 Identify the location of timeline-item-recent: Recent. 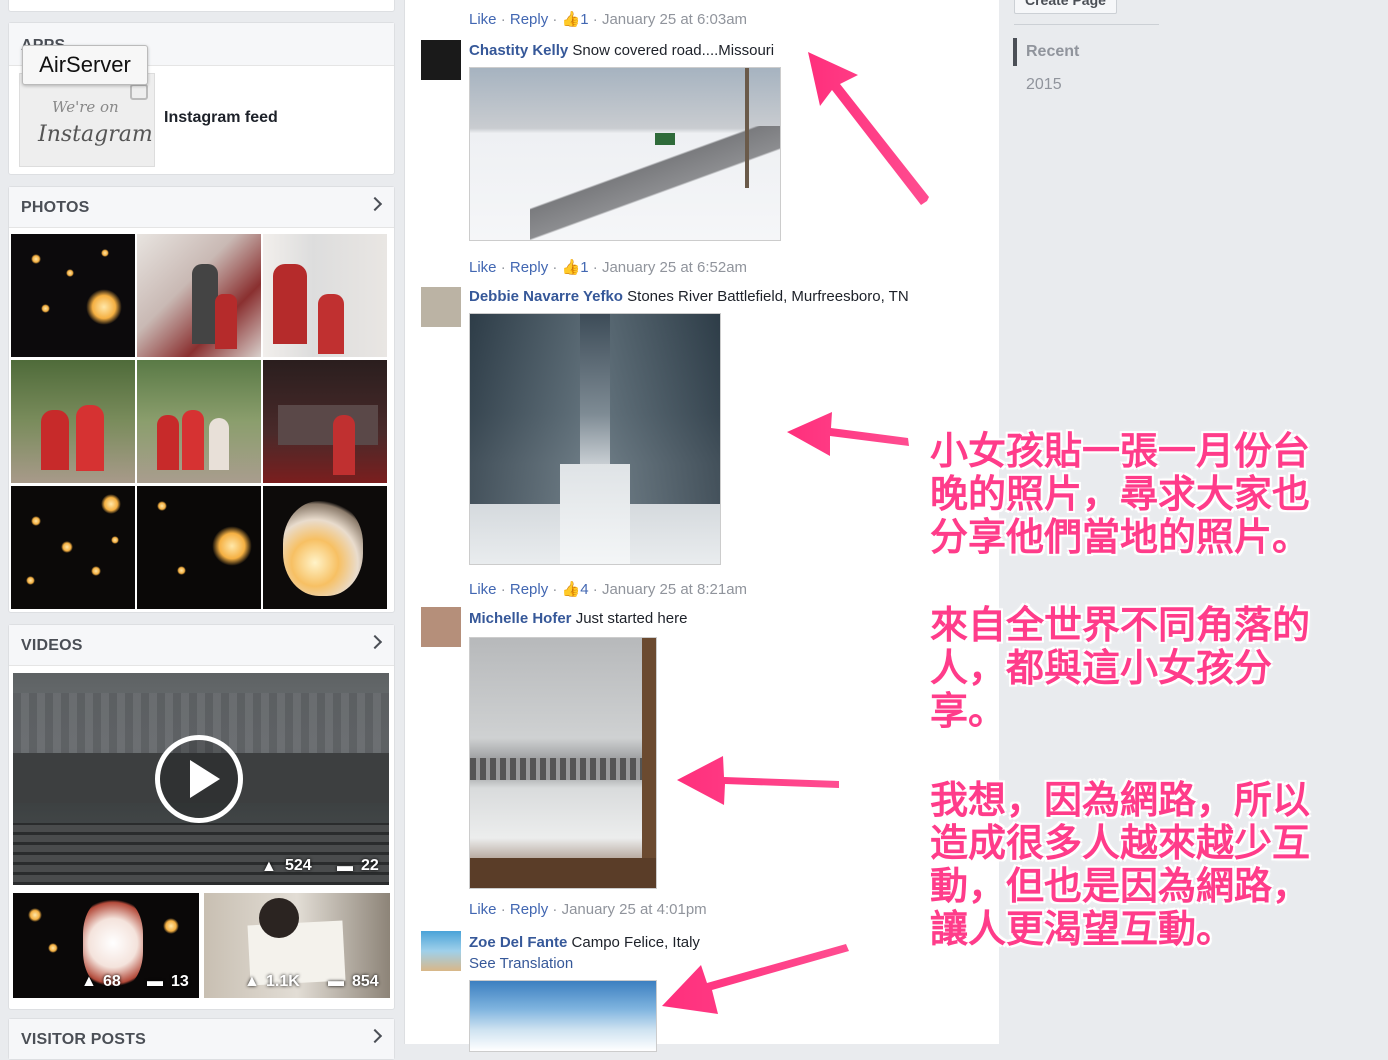
(1052, 52).